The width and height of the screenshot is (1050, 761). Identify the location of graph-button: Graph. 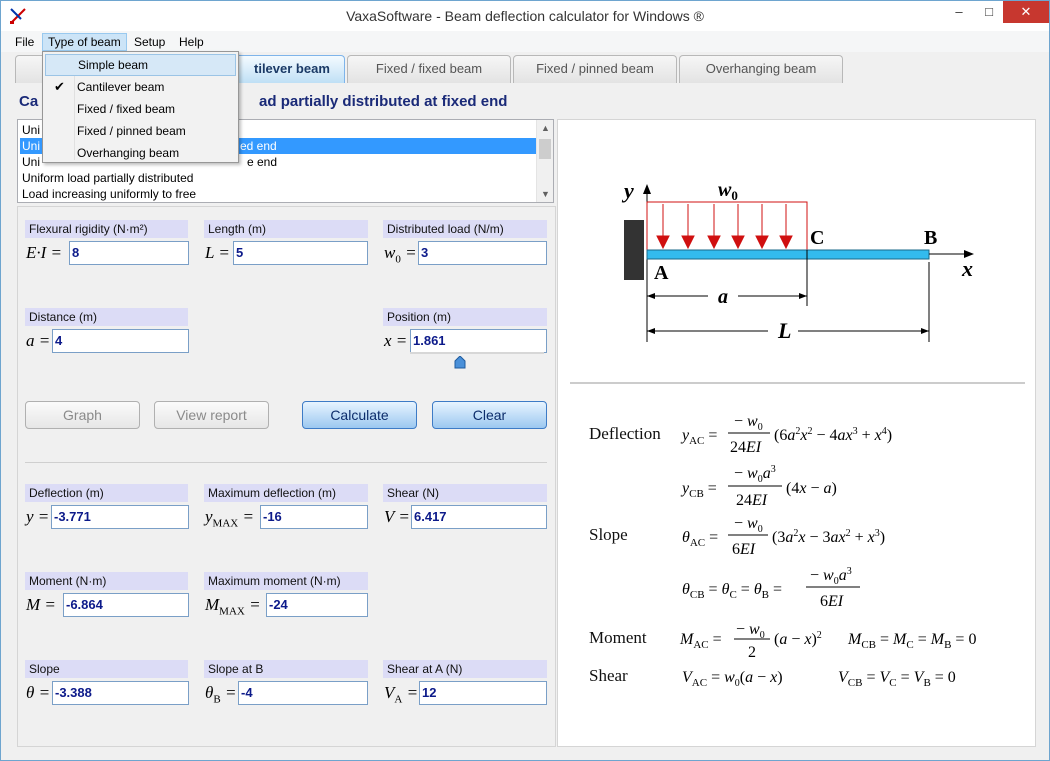
(82, 415).